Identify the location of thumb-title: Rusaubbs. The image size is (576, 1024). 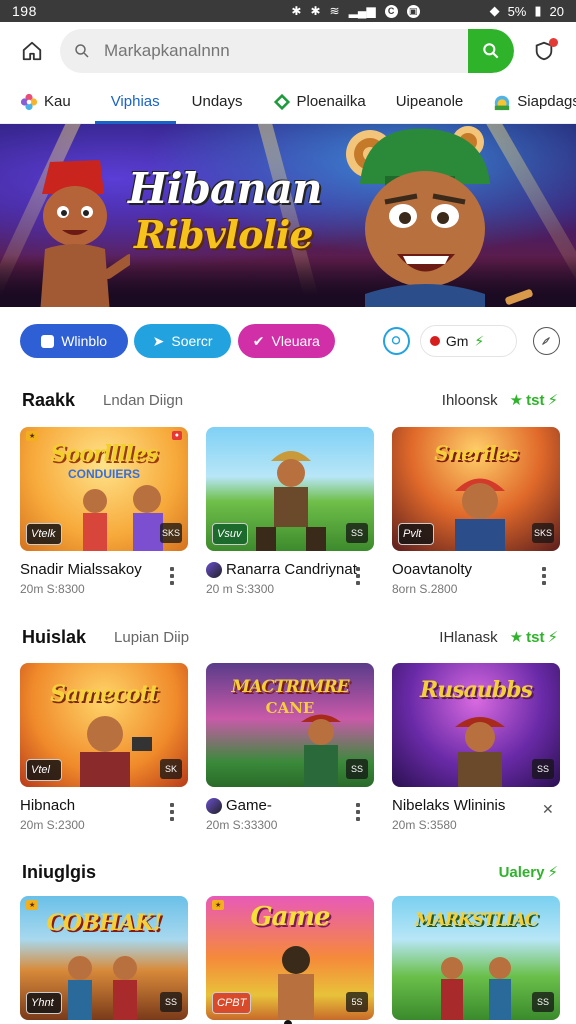
(476, 690).